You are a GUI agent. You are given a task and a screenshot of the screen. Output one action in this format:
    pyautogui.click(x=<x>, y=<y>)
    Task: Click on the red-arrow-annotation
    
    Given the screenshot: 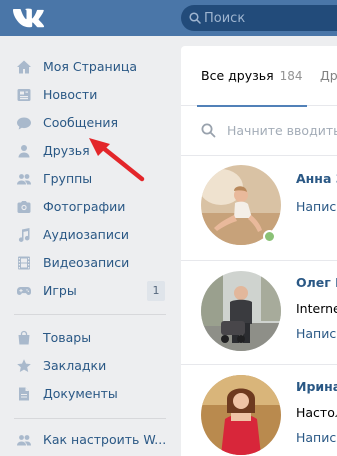 What is the action you would take?
    pyautogui.click(x=117, y=160)
    